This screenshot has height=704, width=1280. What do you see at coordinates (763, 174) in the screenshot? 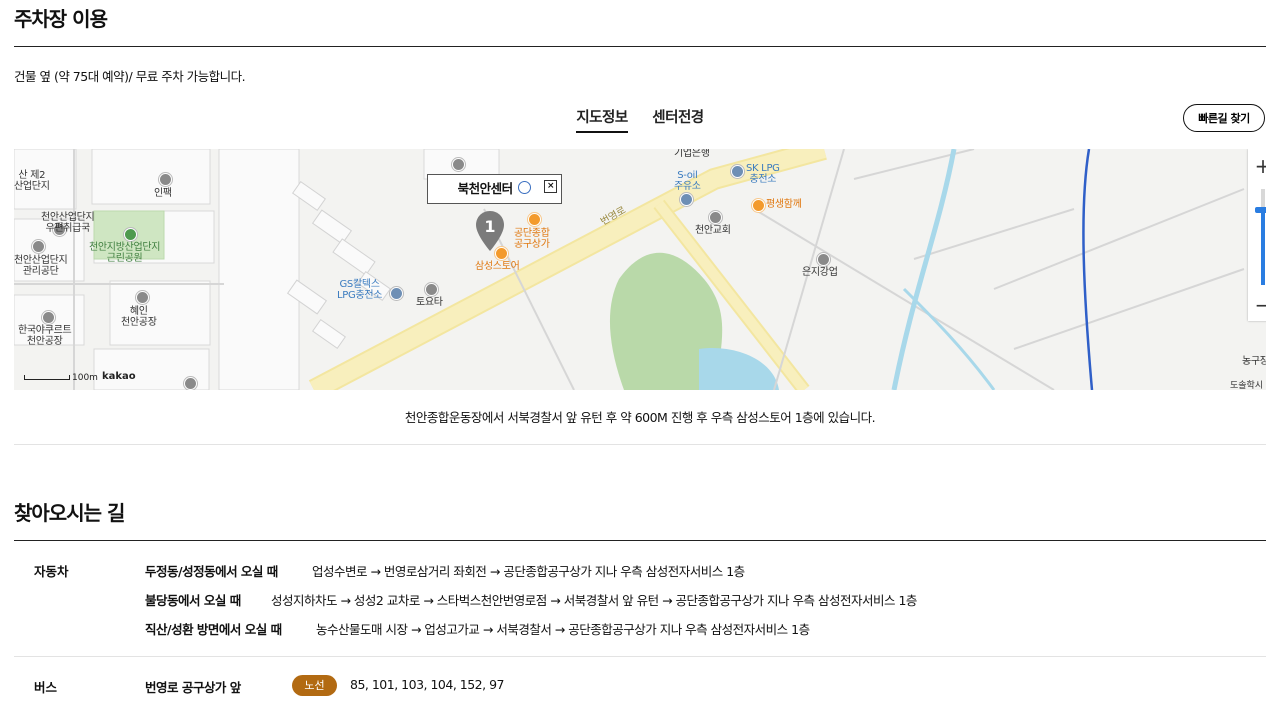
I see `map-label: SK LPG 충전소` at bounding box center [763, 174].